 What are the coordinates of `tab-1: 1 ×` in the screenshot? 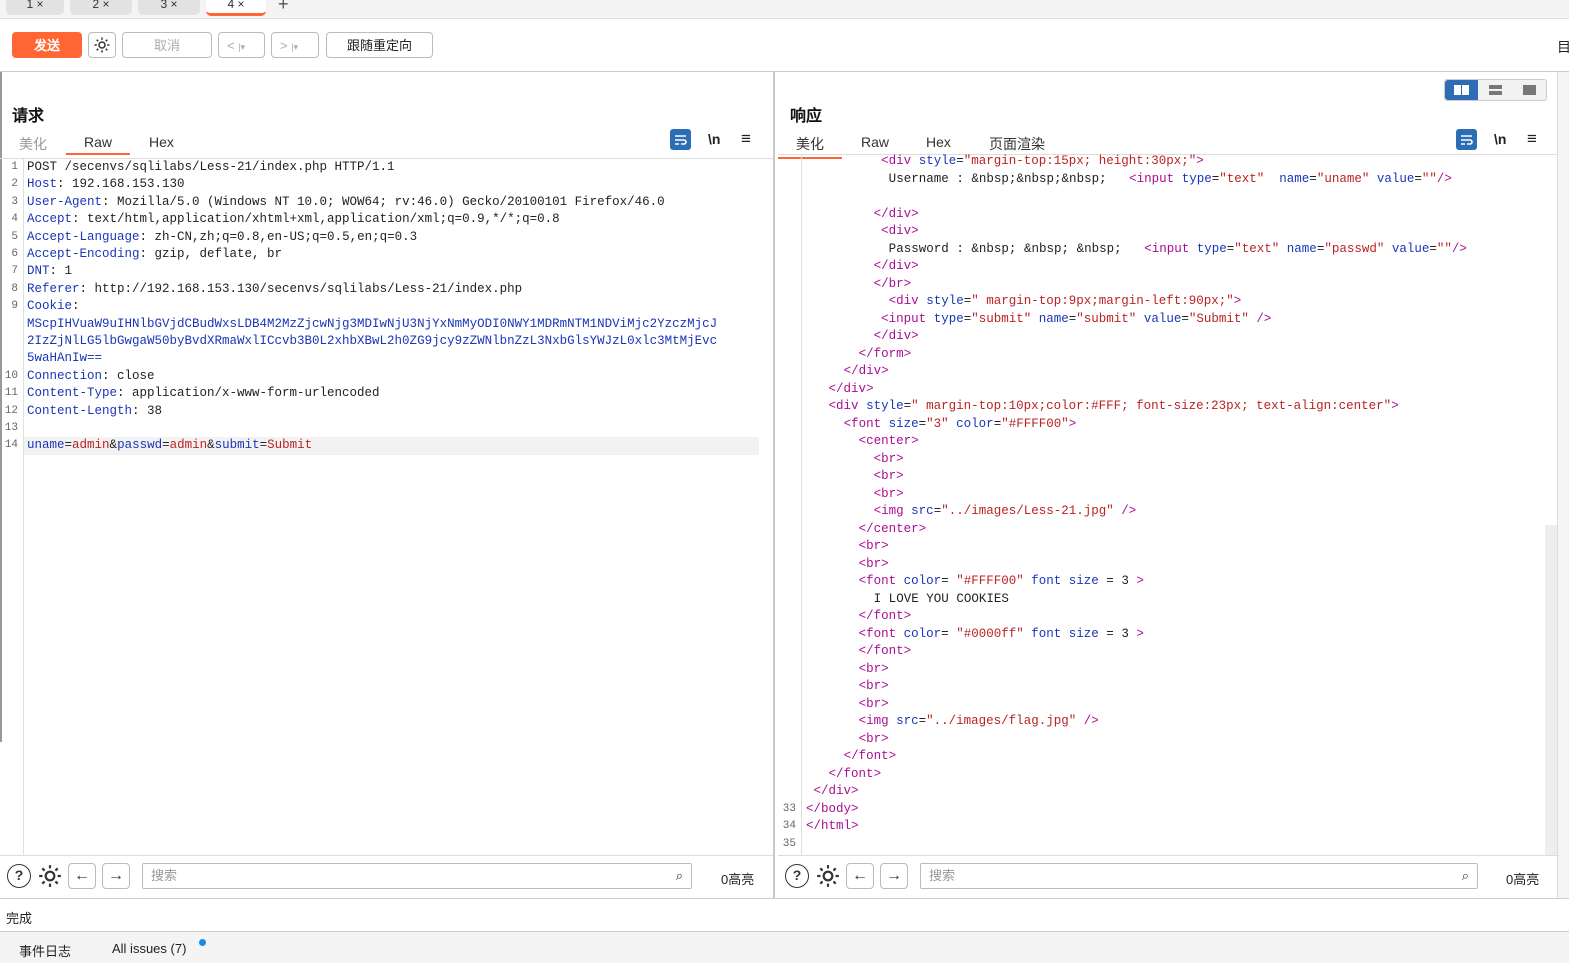 It's located at (35, 7).